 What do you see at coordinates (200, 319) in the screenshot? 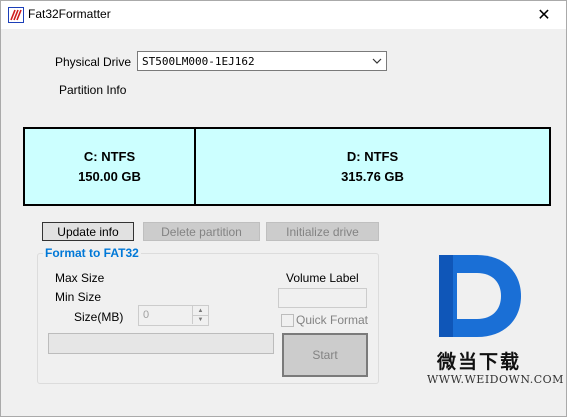
I see `spin-down-icon: ▼` at bounding box center [200, 319].